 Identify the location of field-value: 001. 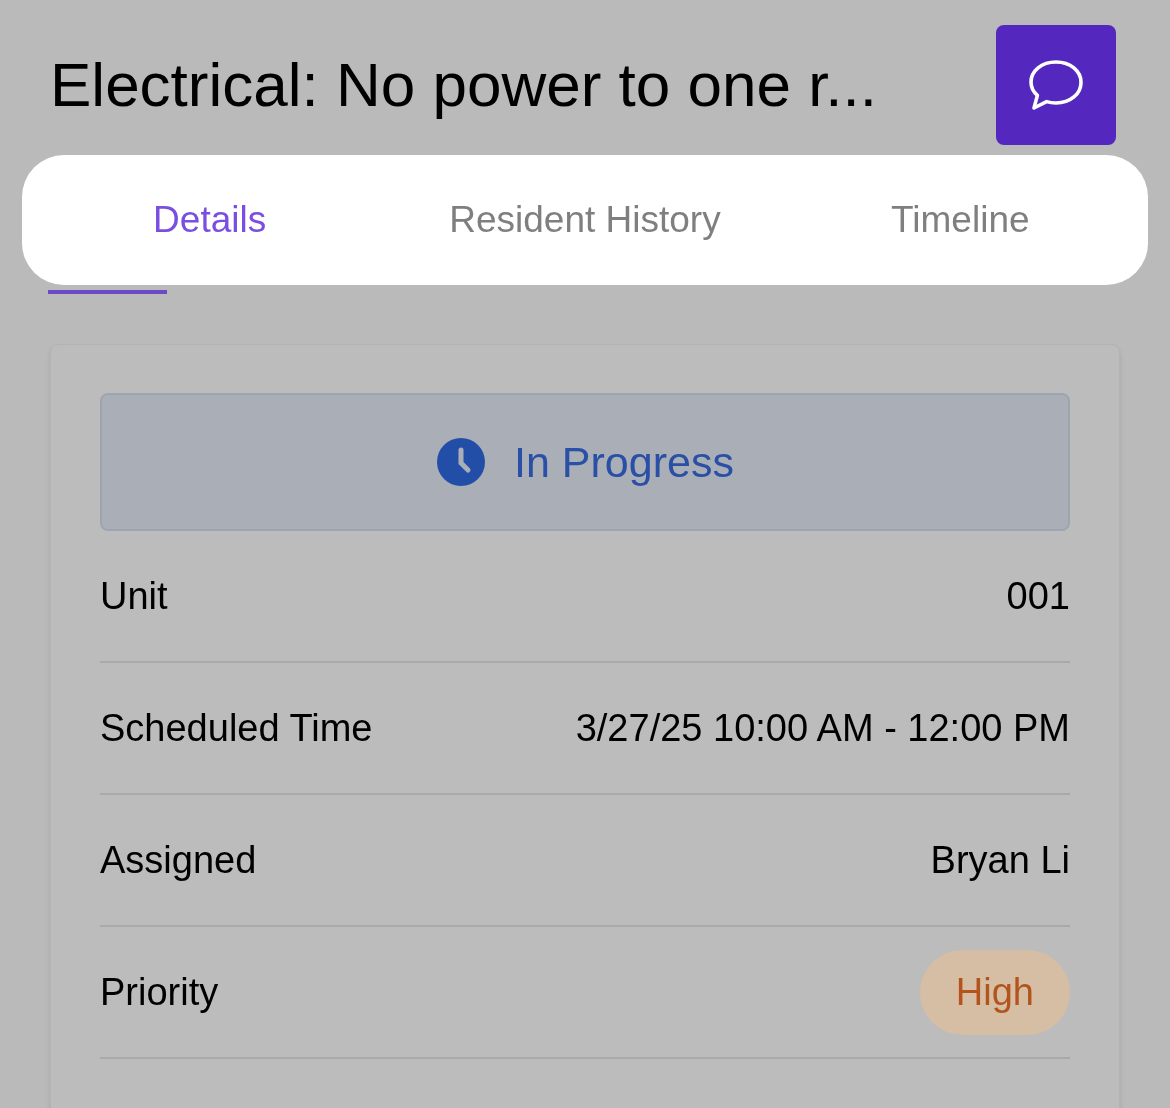
(1038, 596).